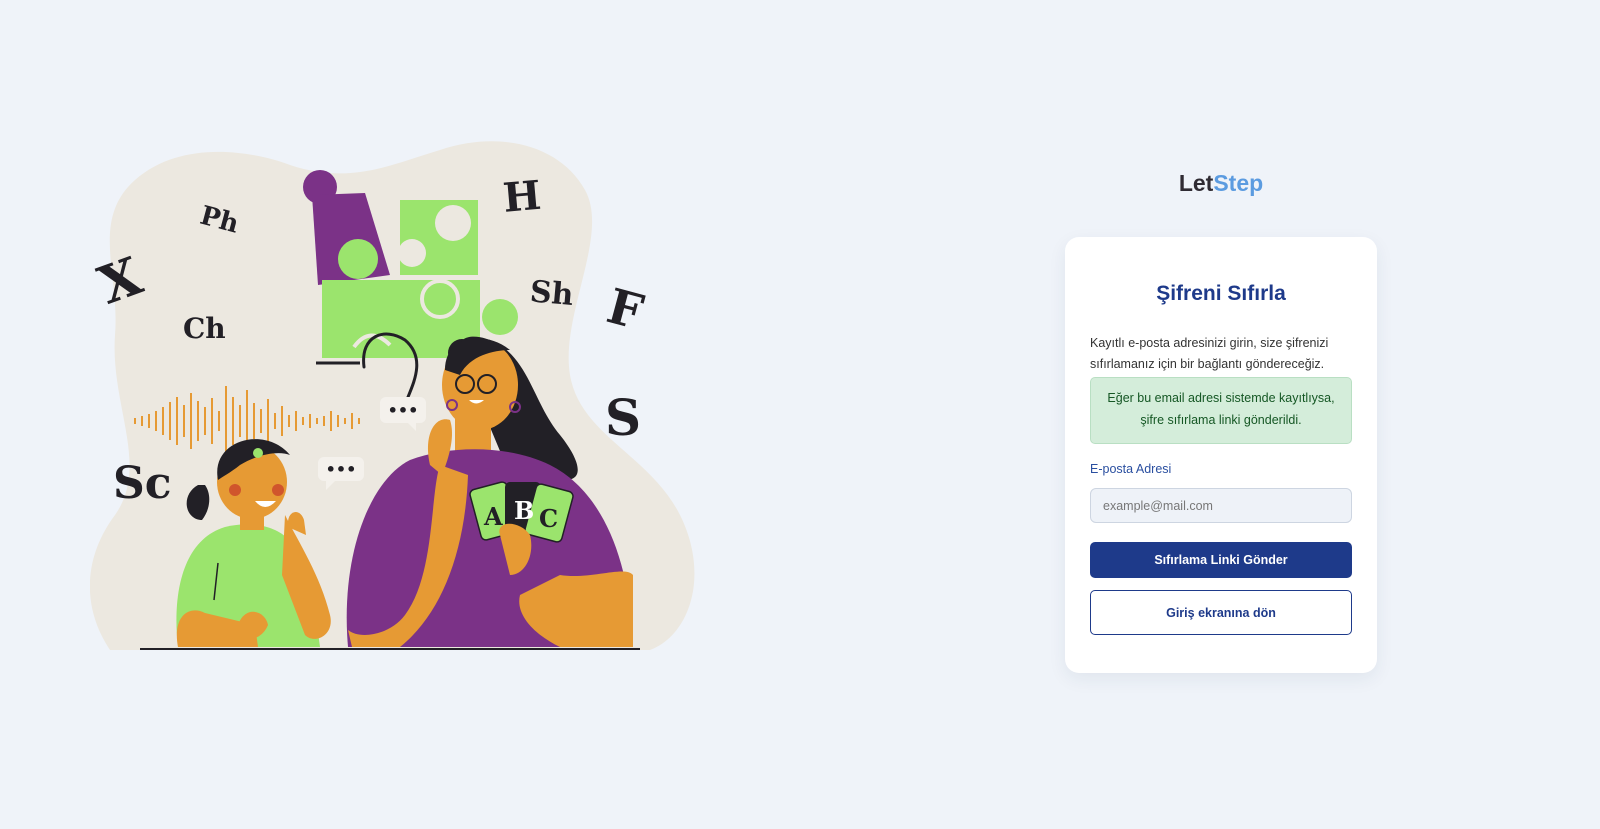 Image resolution: width=1600 pixels, height=829 pixels. I want to click on brand-logo-part-2: Step, so click(1238, 183).